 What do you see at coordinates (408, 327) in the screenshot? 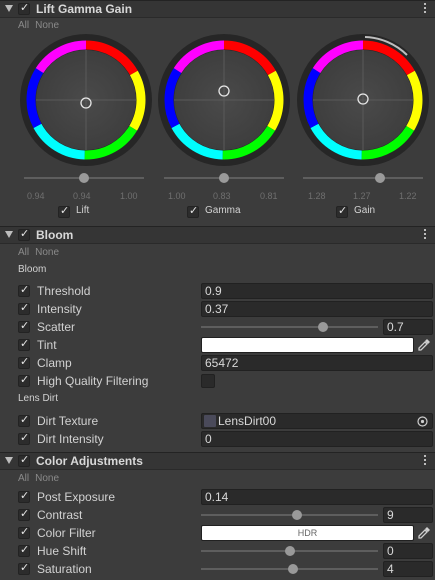
I see `scatter-field: 0.7` at bounding box center [408, 327].